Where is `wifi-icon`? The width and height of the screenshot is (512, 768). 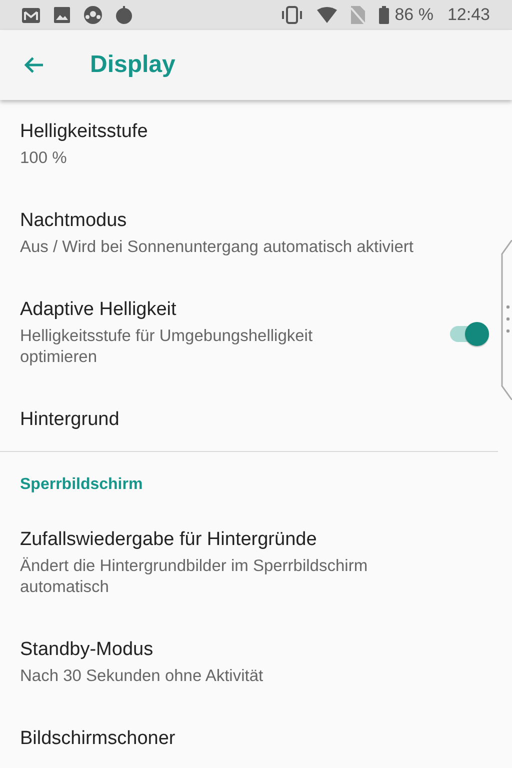
wifi-icon is located at coordinates (326, 15).